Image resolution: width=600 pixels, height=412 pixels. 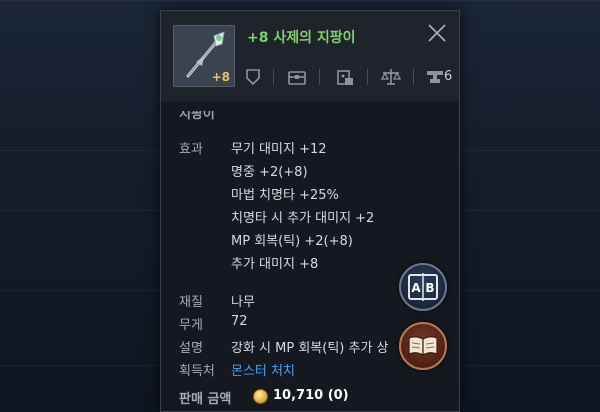 I want to click on item-attribute-icons: 6, so click(x=349, y=78).